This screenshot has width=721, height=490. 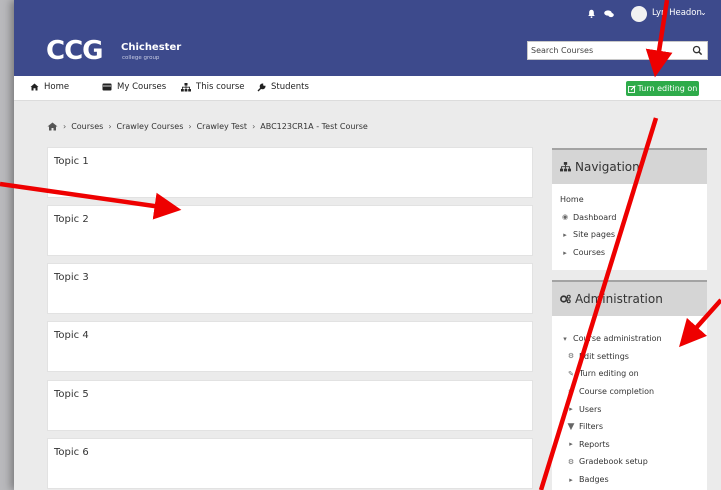 What do you see at coordinates (609, 14) in the screenshot?
I see `messages-icon` at bounding box center [609, 14].